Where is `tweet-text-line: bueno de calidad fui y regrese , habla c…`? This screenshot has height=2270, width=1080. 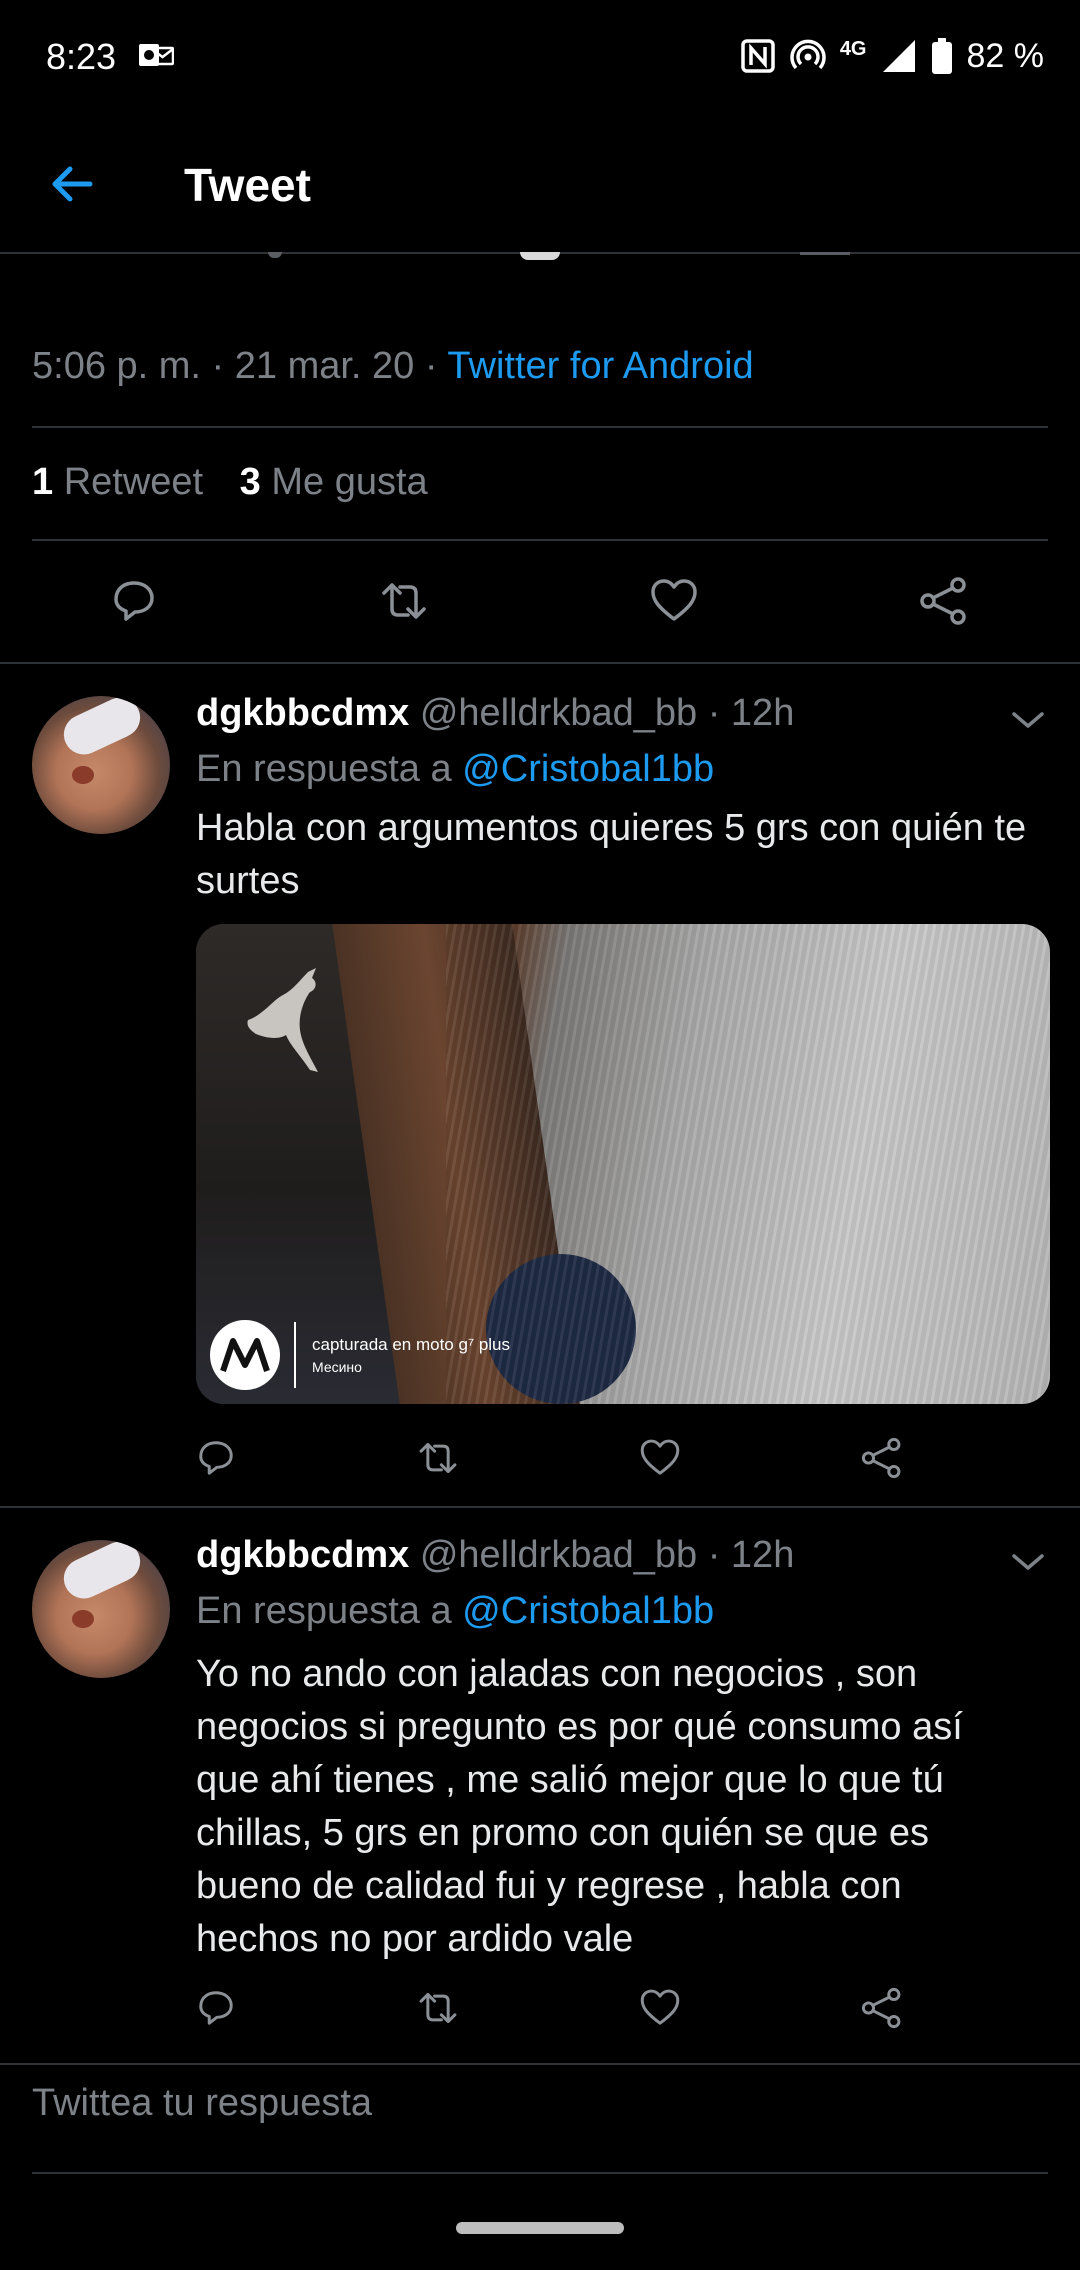 tweet-text-line: bueno de calidad fui y regrese , habla c… is located at coordinates (549, 1886).